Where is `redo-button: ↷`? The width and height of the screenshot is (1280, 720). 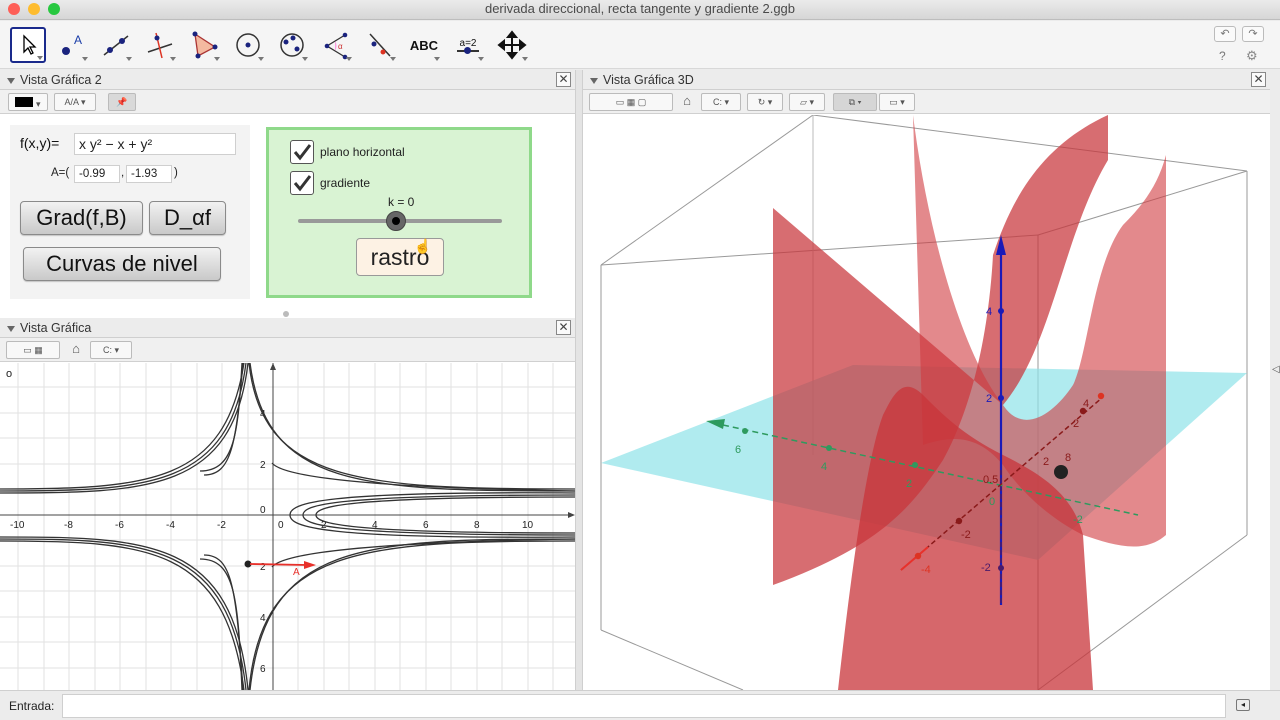
redo-button: ↷ is located at coordinates (1253, 34).